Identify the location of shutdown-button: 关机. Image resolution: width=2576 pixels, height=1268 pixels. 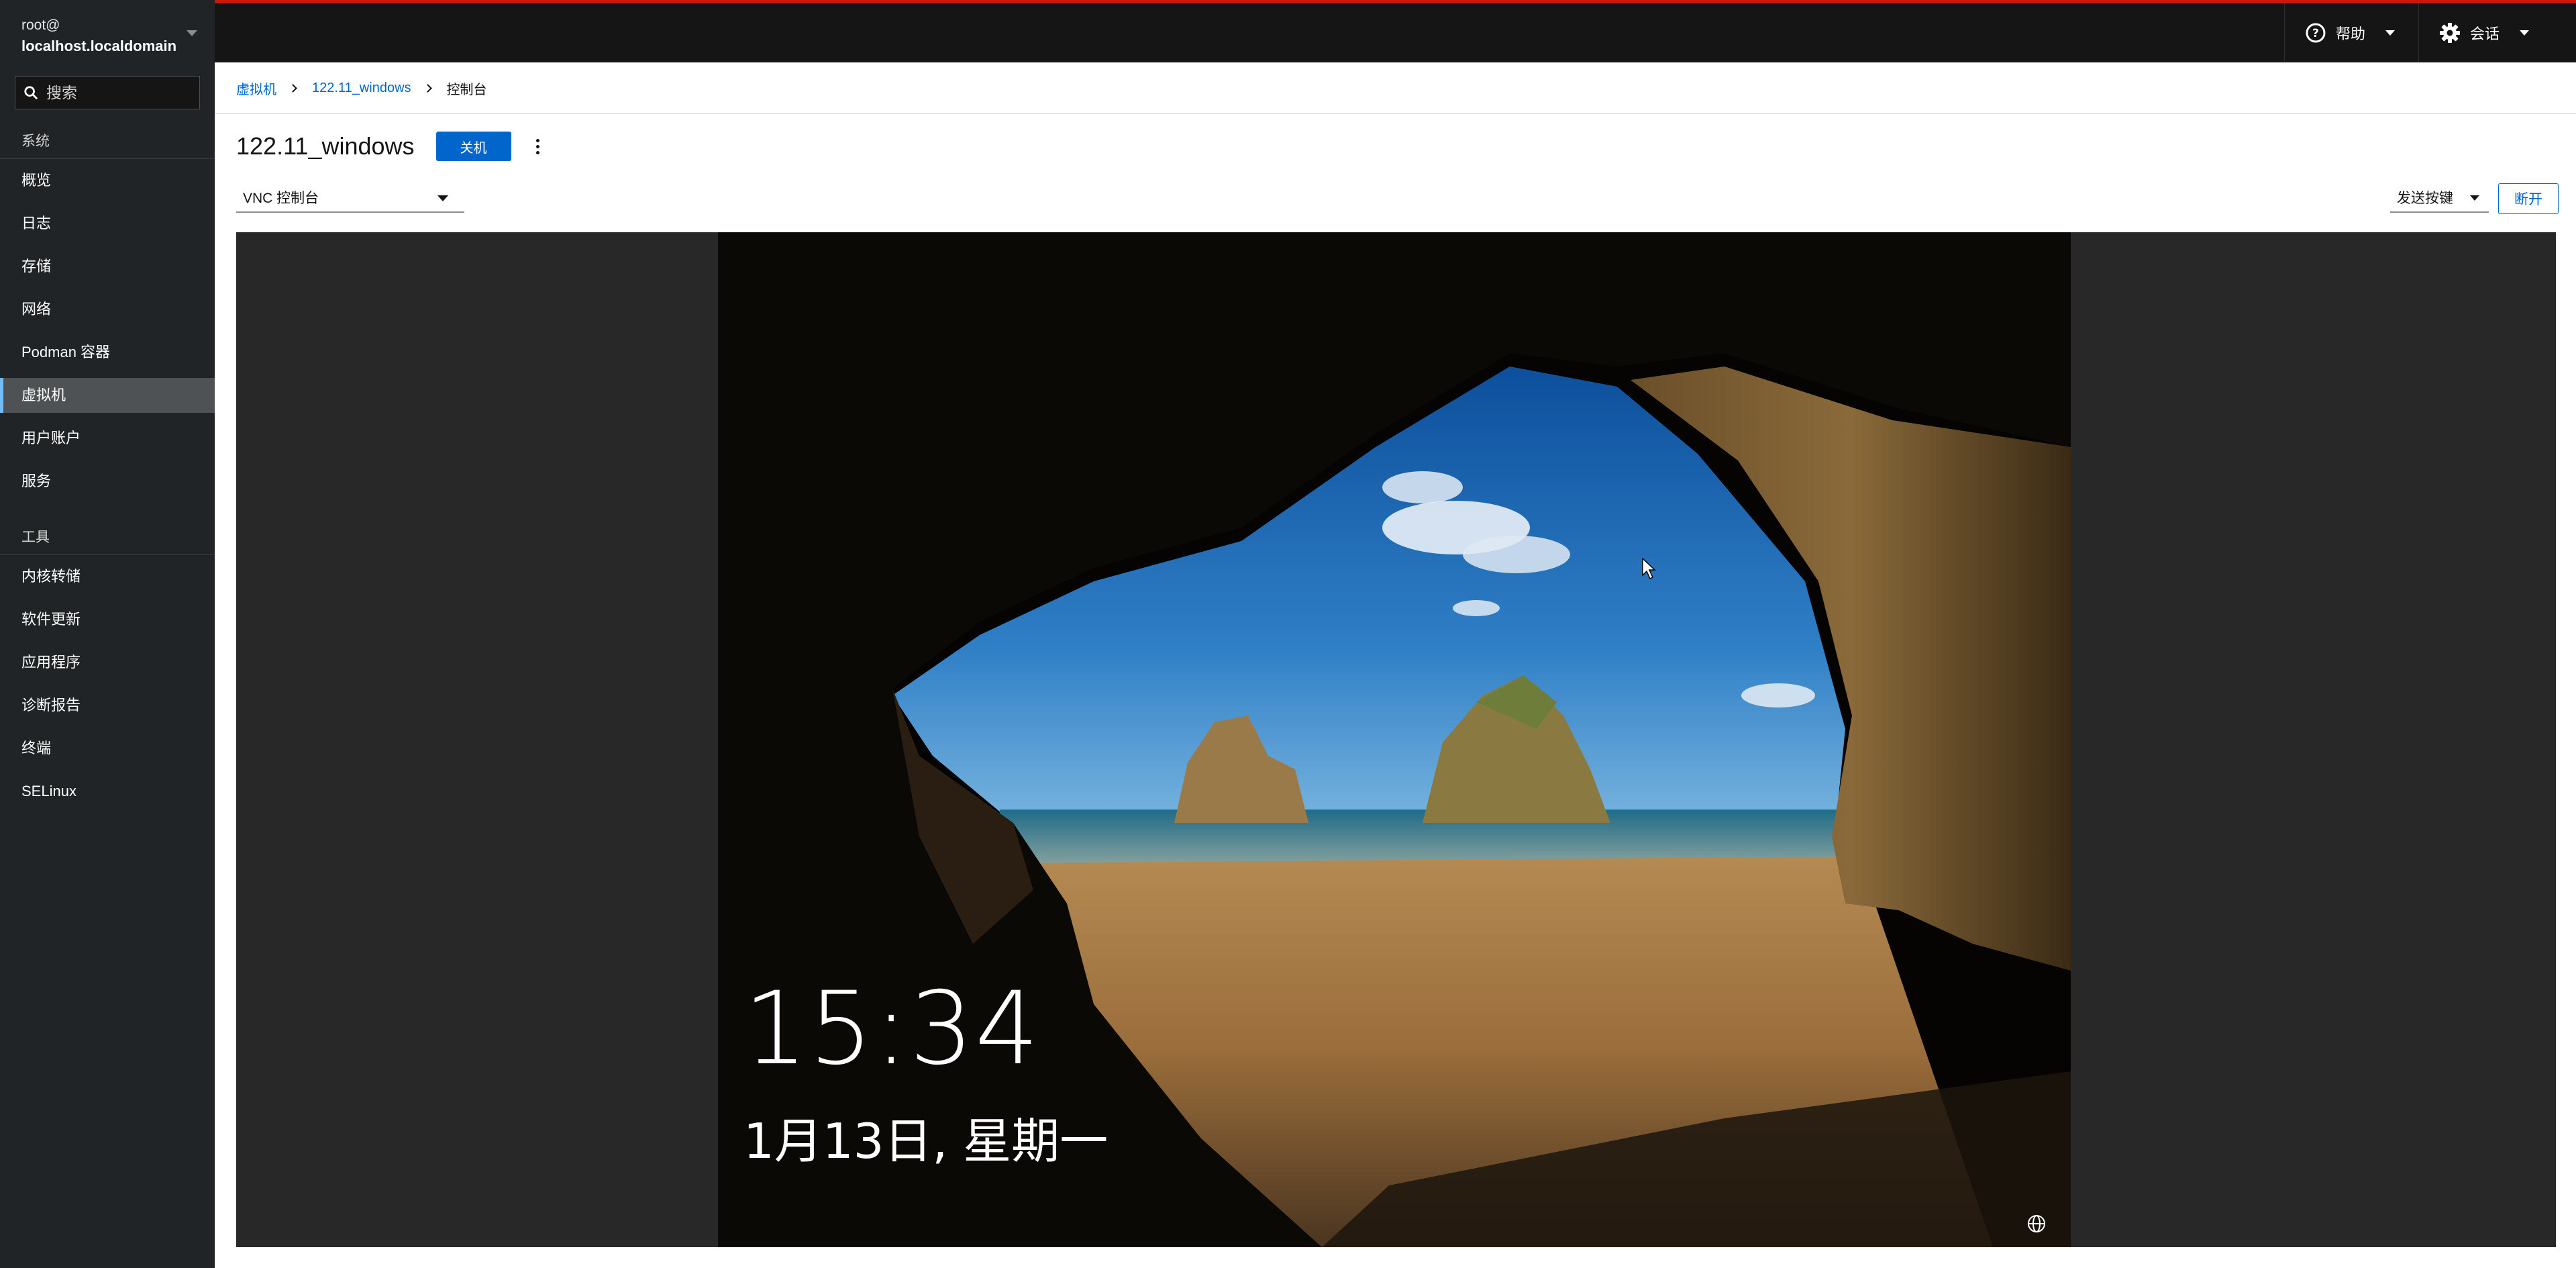
(473, 146).